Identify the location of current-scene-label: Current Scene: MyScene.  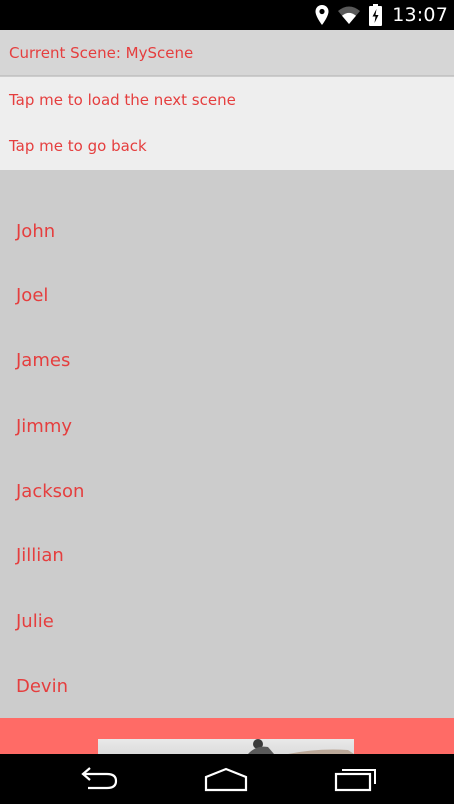
(227, 53).